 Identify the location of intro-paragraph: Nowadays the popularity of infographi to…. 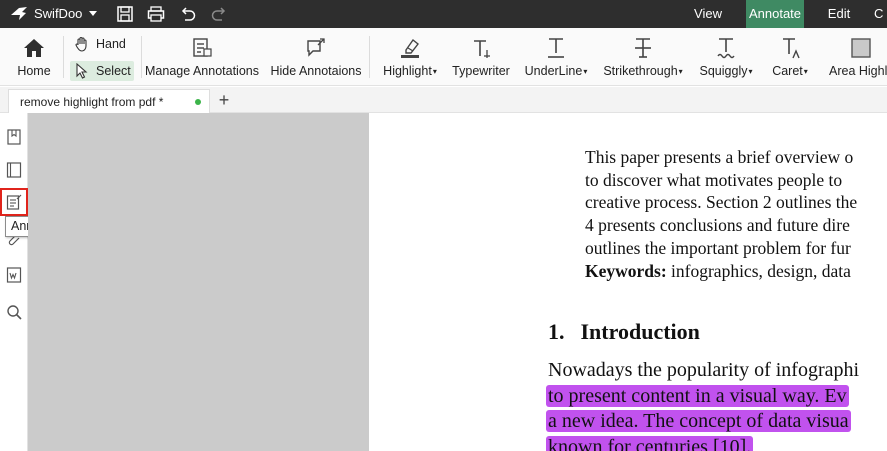
(702, 404).